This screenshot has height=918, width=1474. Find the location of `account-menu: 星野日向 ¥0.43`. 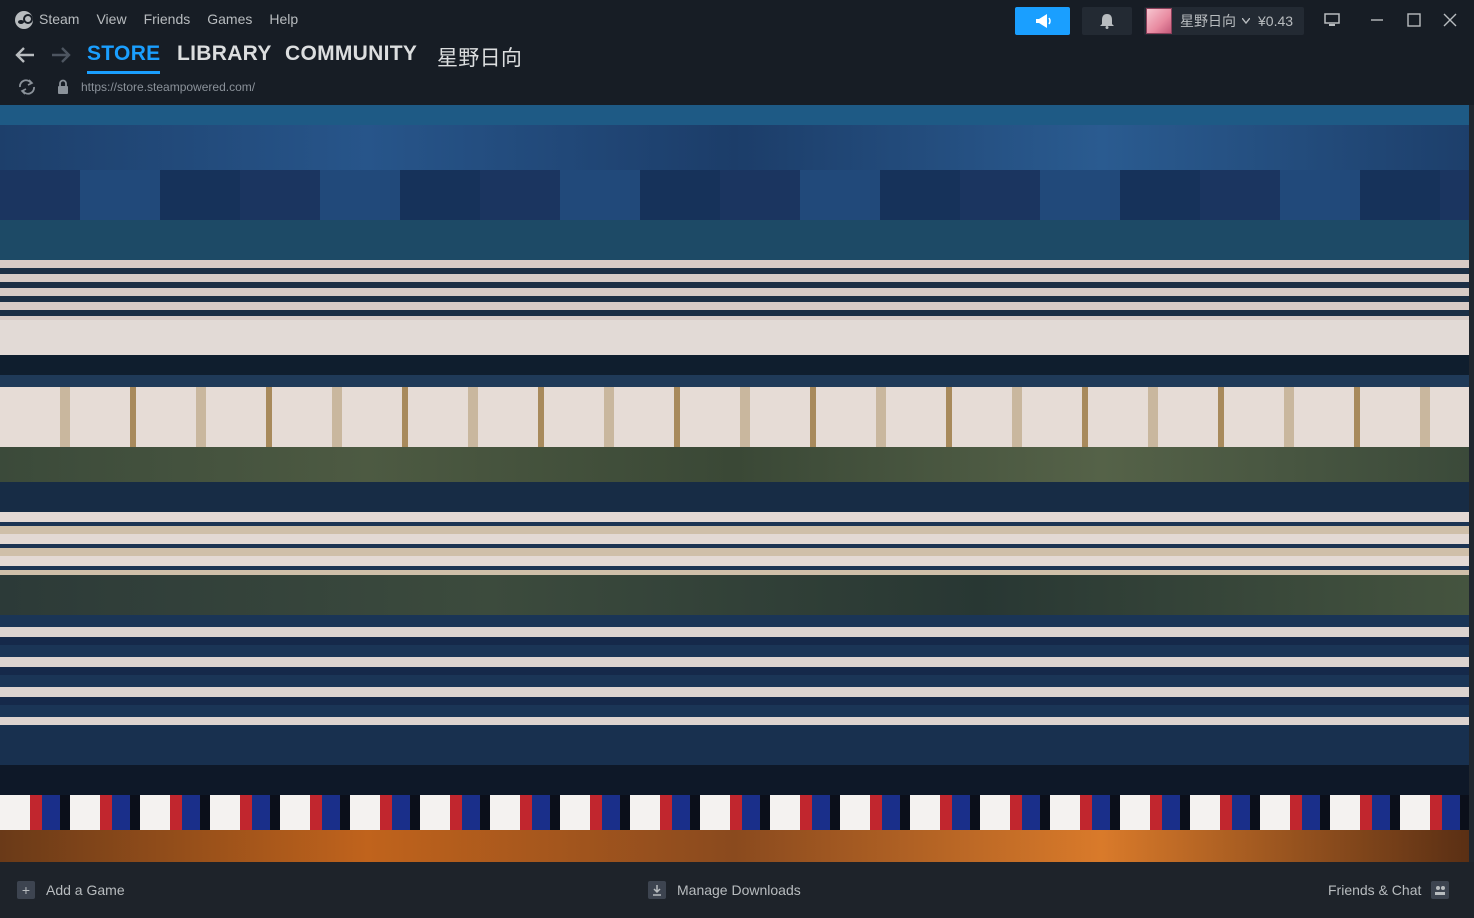

account-menu: 星野日向 ¥0.43 is located at coordinates (1224, 21).